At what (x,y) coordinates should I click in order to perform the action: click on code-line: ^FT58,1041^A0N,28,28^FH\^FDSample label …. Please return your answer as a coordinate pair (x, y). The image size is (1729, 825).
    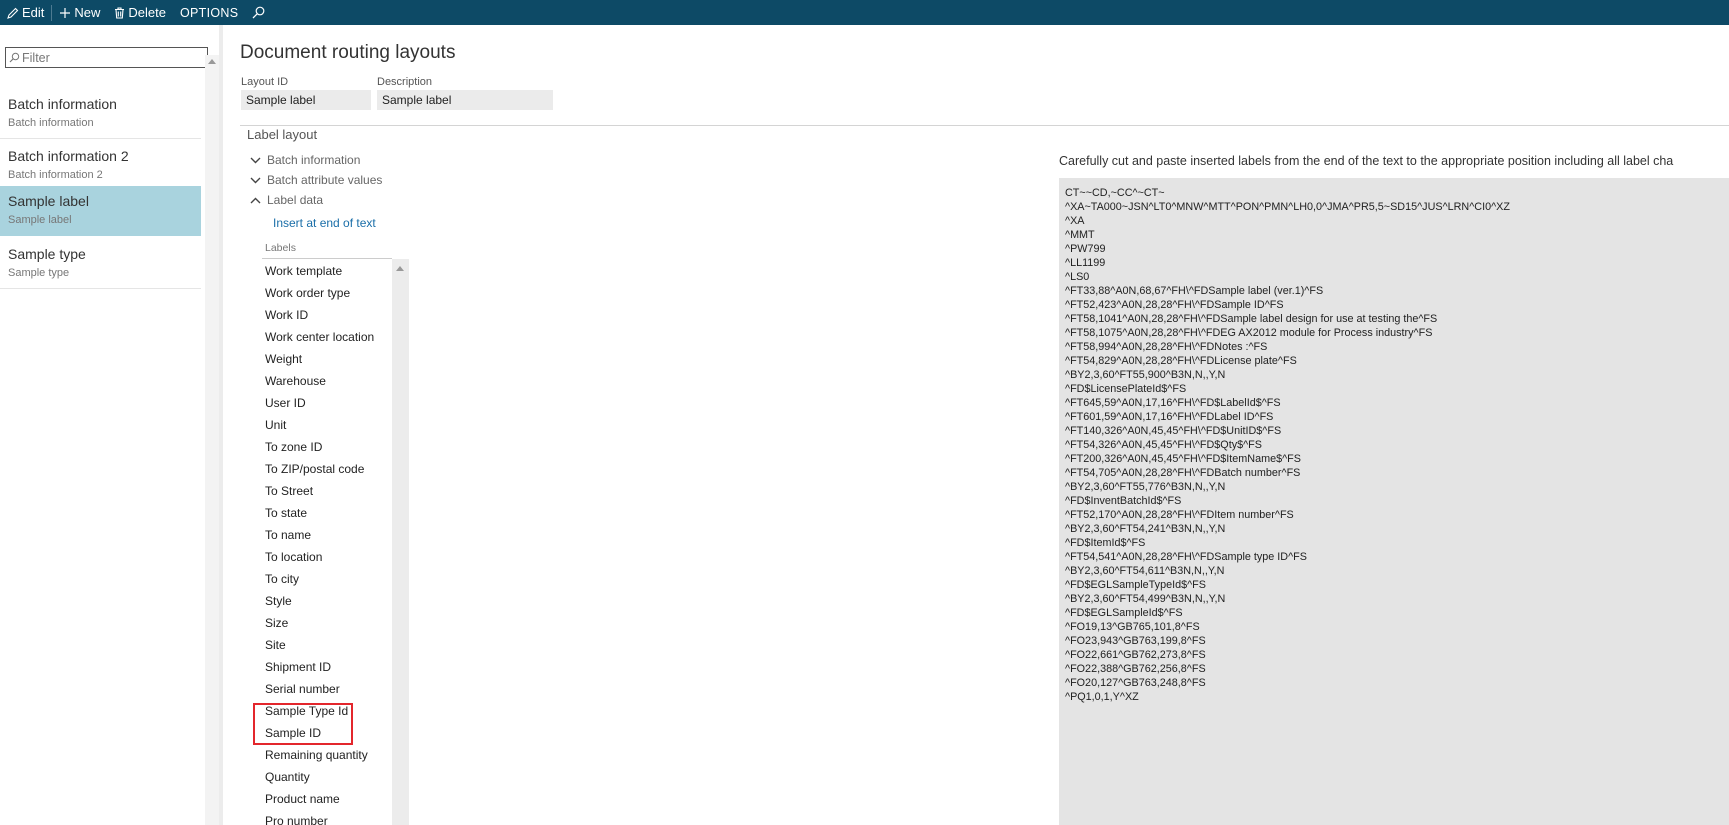
    Looking at the image, I should click on (1251, 319).